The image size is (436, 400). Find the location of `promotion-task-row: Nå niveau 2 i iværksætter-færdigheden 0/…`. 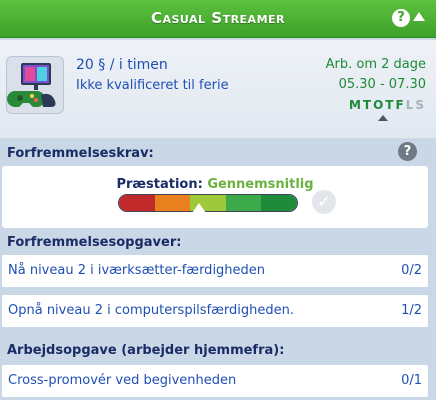

promotion-task-row: Nå niveau 2 i iværksætter-færdigheden 0/… is located at coordinates (215, 271).